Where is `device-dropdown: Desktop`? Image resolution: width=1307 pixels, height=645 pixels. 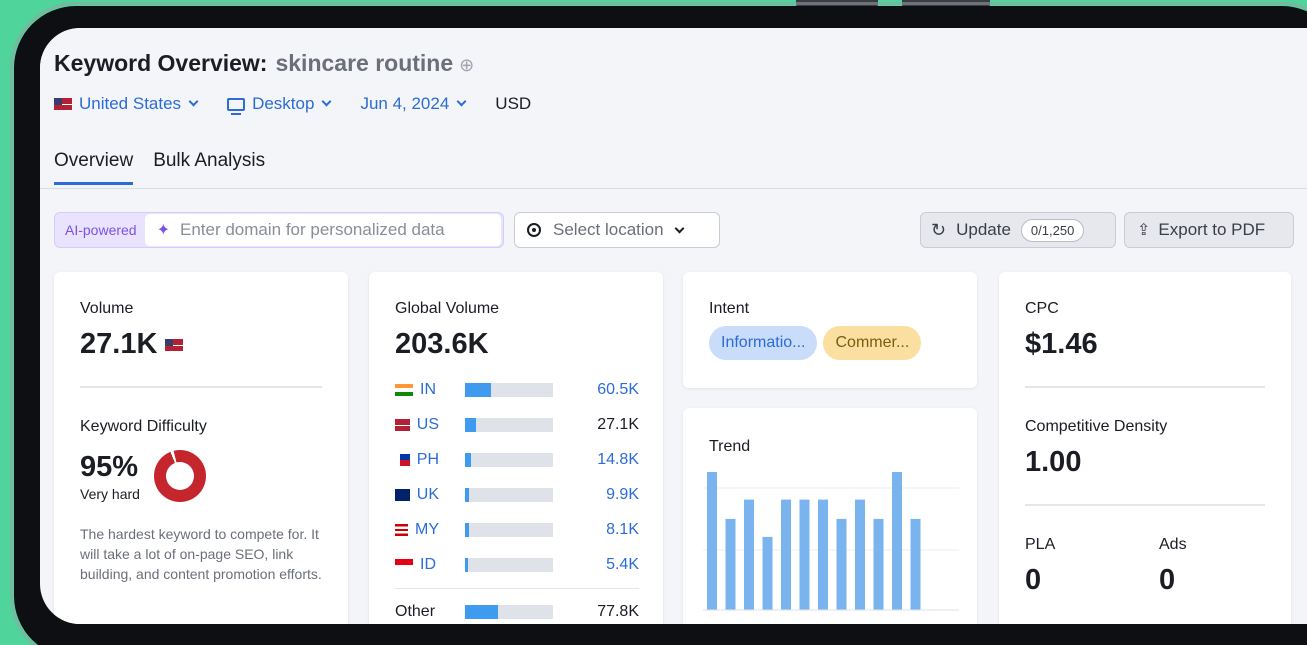 device-dropdown: Desktop is located at coordinates (279, 104).